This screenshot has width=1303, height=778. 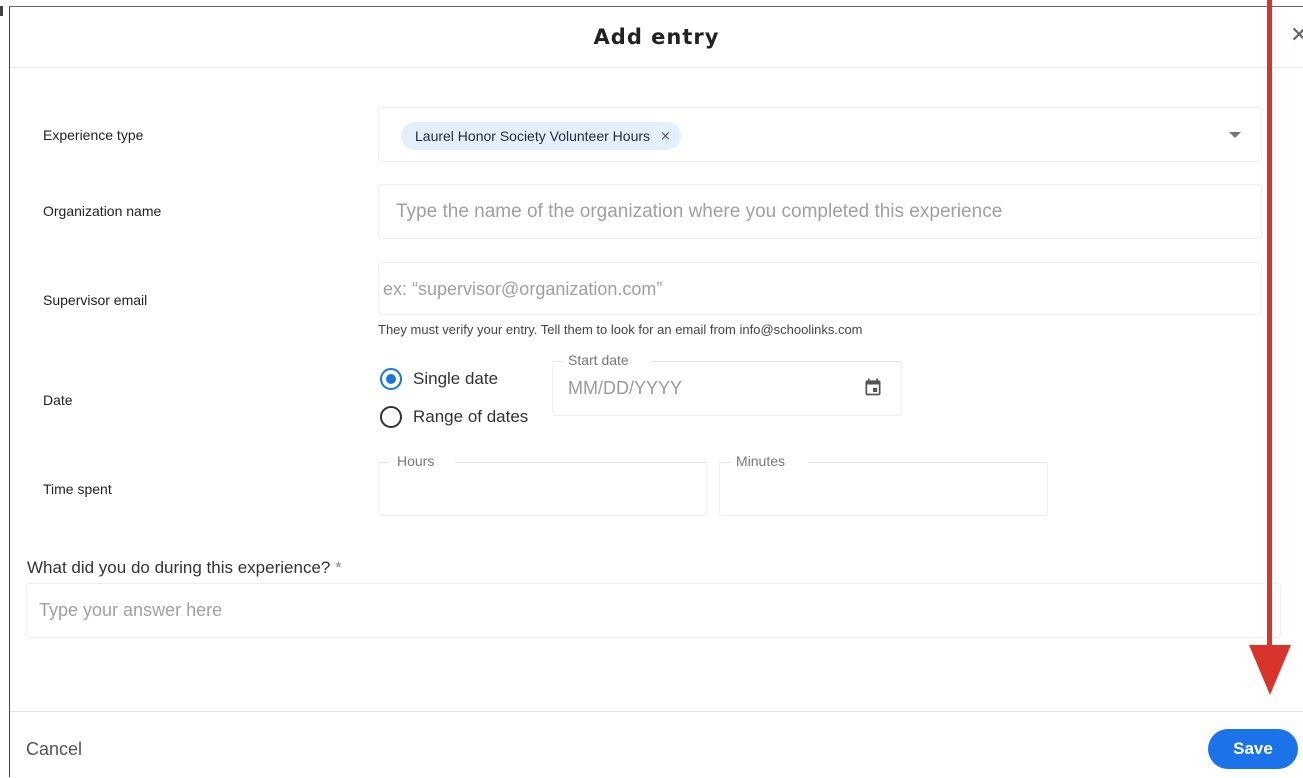 I want to click on minutes-label: Minutes, so click(x=761, y=461).